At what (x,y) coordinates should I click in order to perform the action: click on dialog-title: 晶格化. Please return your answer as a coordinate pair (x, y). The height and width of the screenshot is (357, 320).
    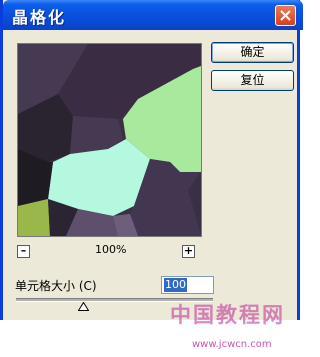
    Looking at the image, I should click on (39, 17).